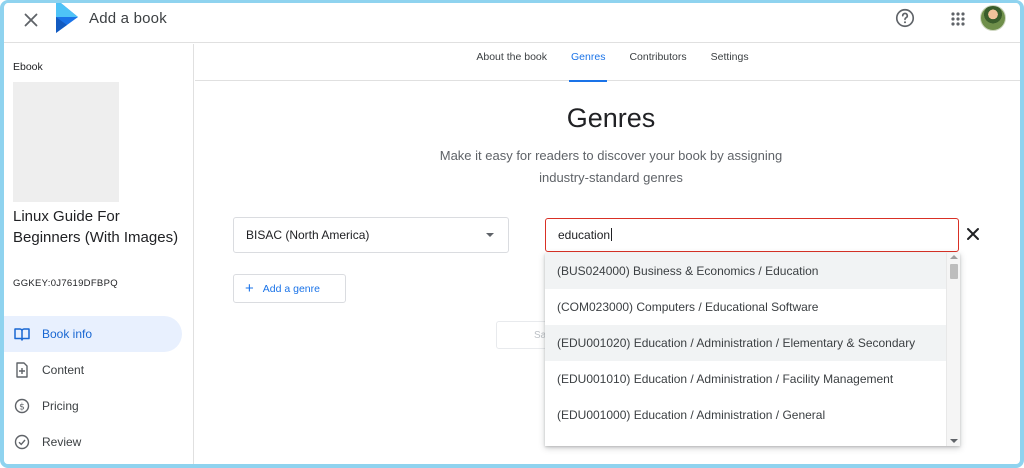 This screenshot has height=468, width=1024. Describe the element at coordinates (993, 18) in the screenshot. I see `avatar` at that location.